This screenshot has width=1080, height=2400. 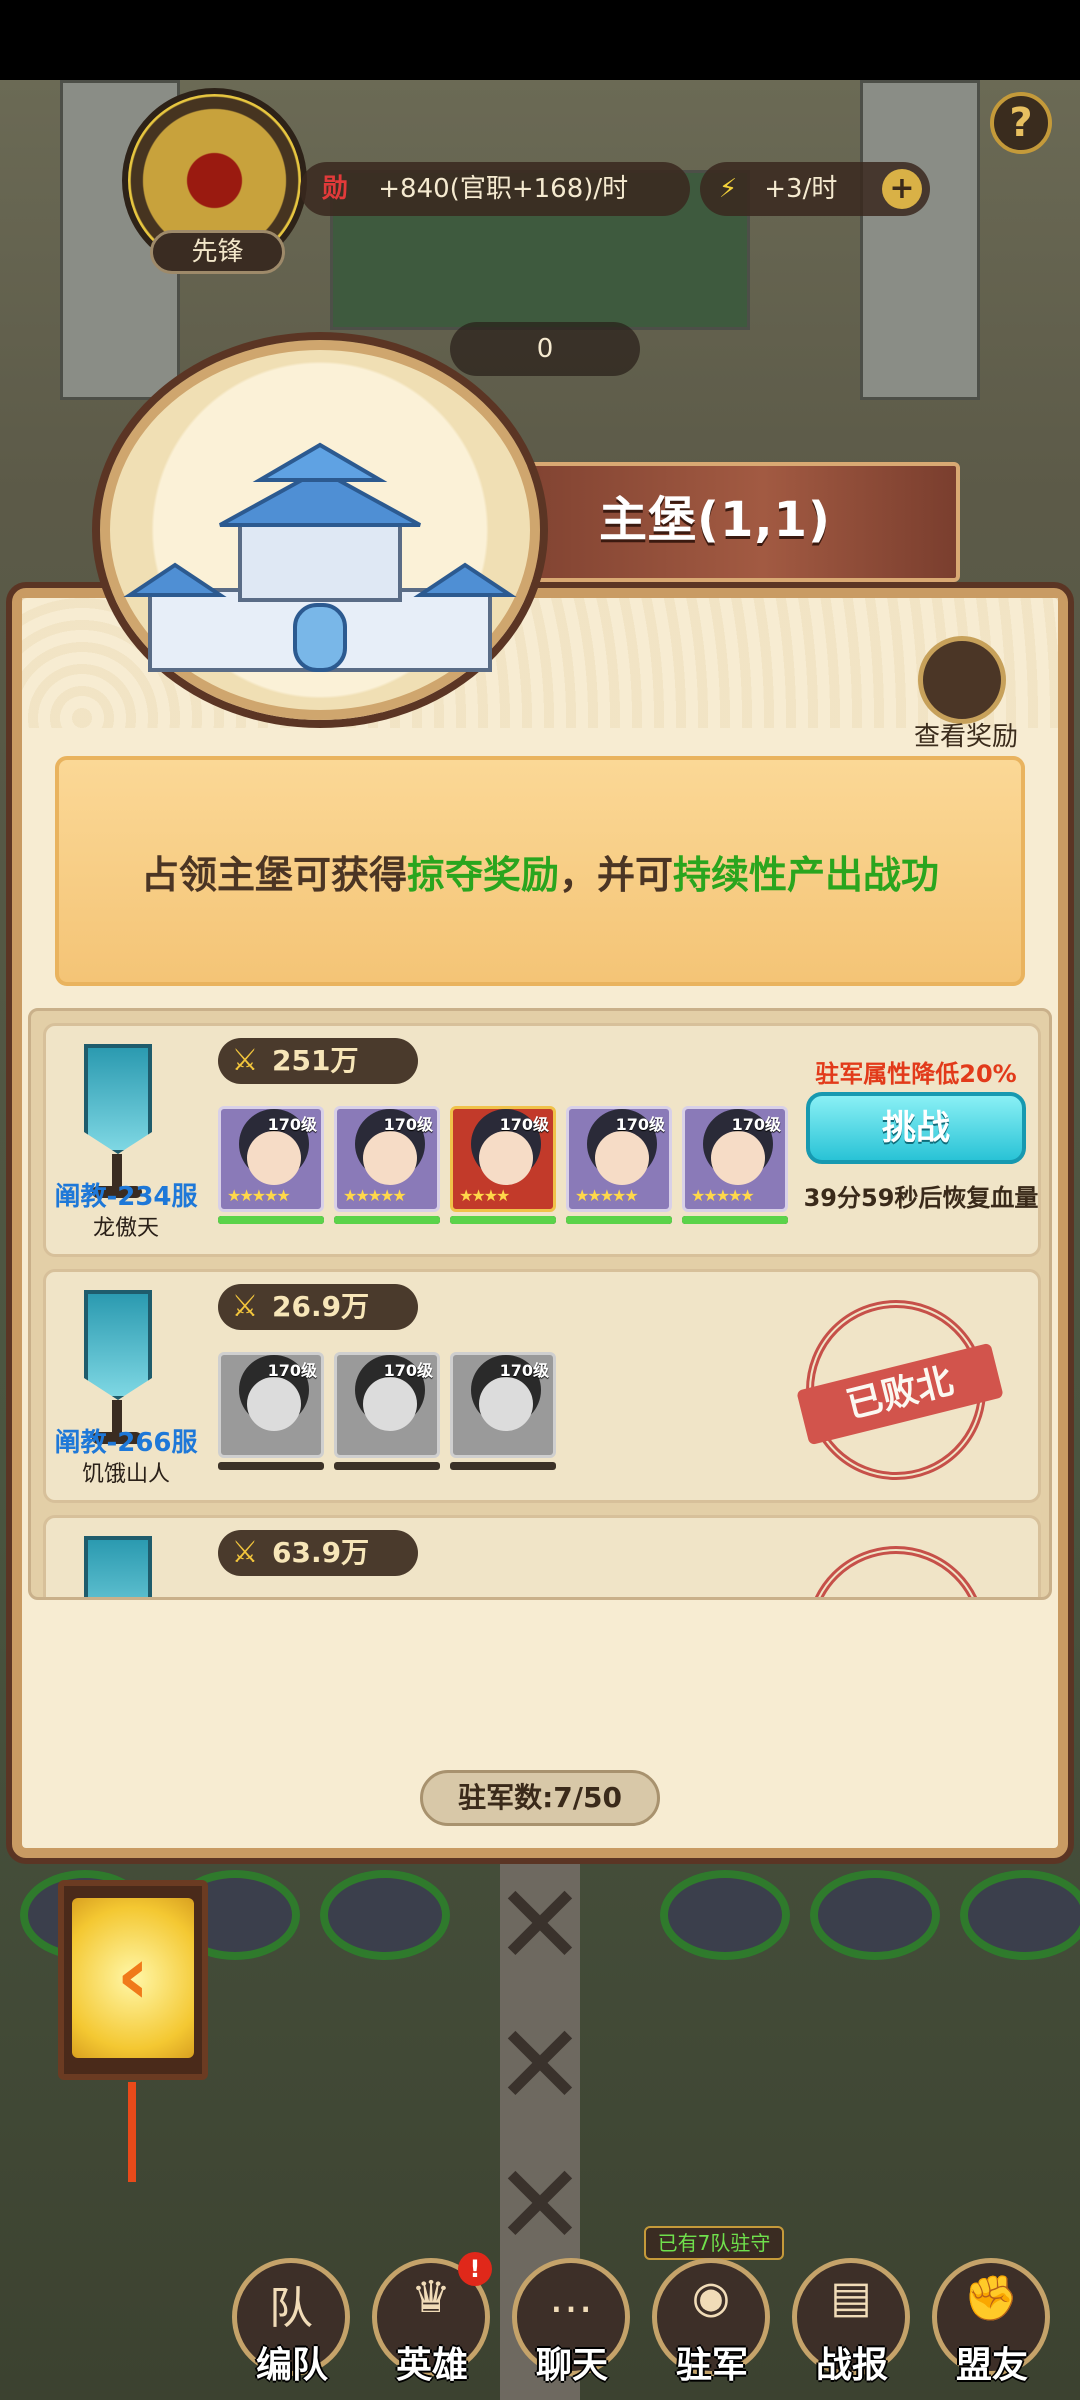 What do you see at coordinates (920, 240) in the screenshot?
I see `wall-right` at bounding box center [920, 240].